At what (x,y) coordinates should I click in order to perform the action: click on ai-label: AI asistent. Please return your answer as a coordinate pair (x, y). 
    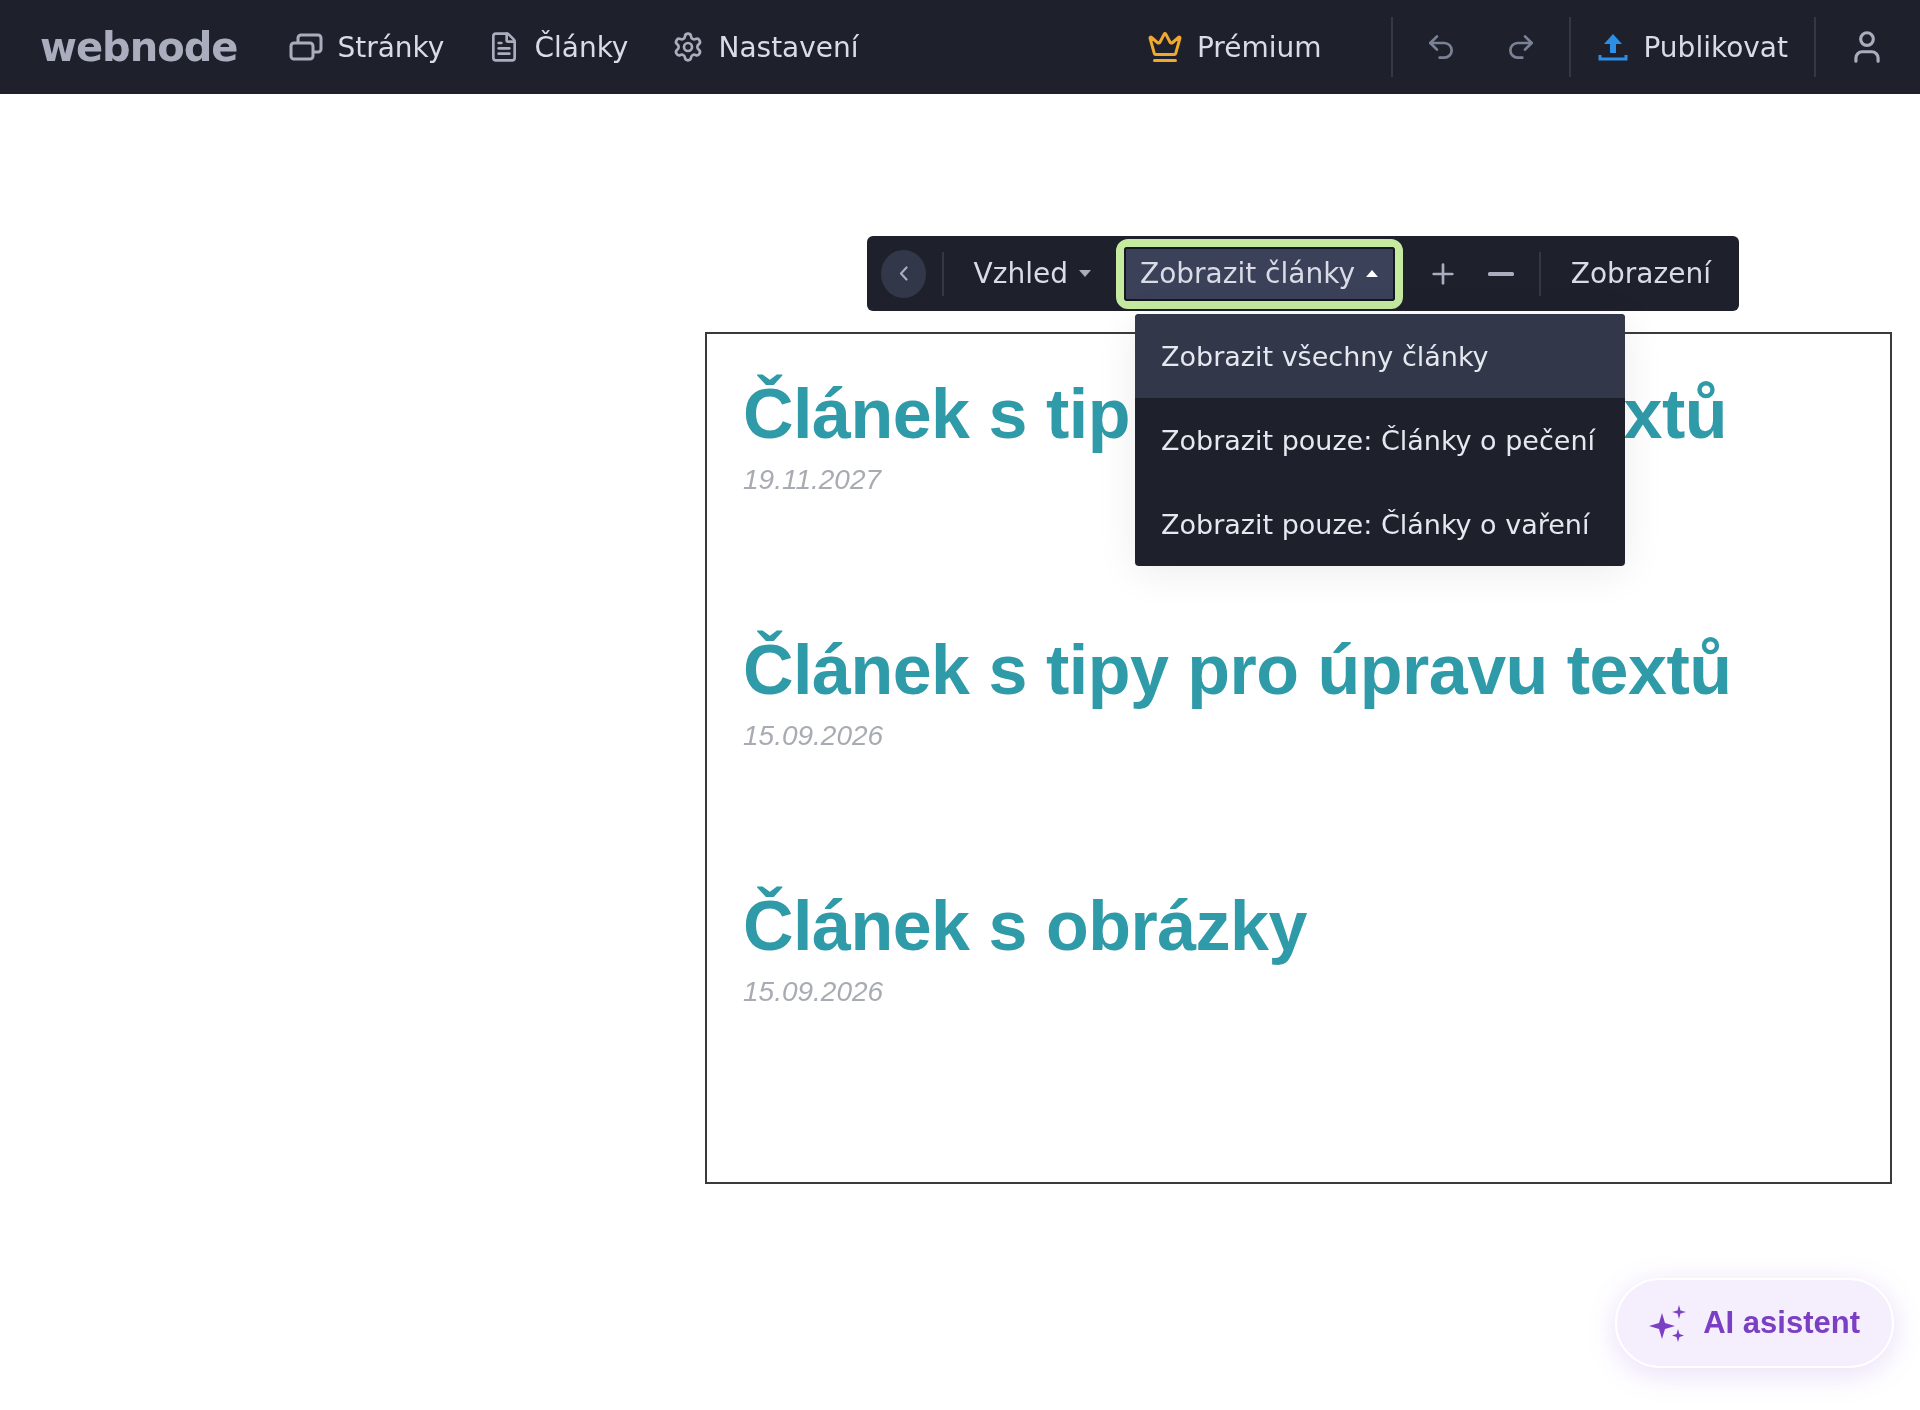
    Looking at the image, I should click on (1781, 1323).